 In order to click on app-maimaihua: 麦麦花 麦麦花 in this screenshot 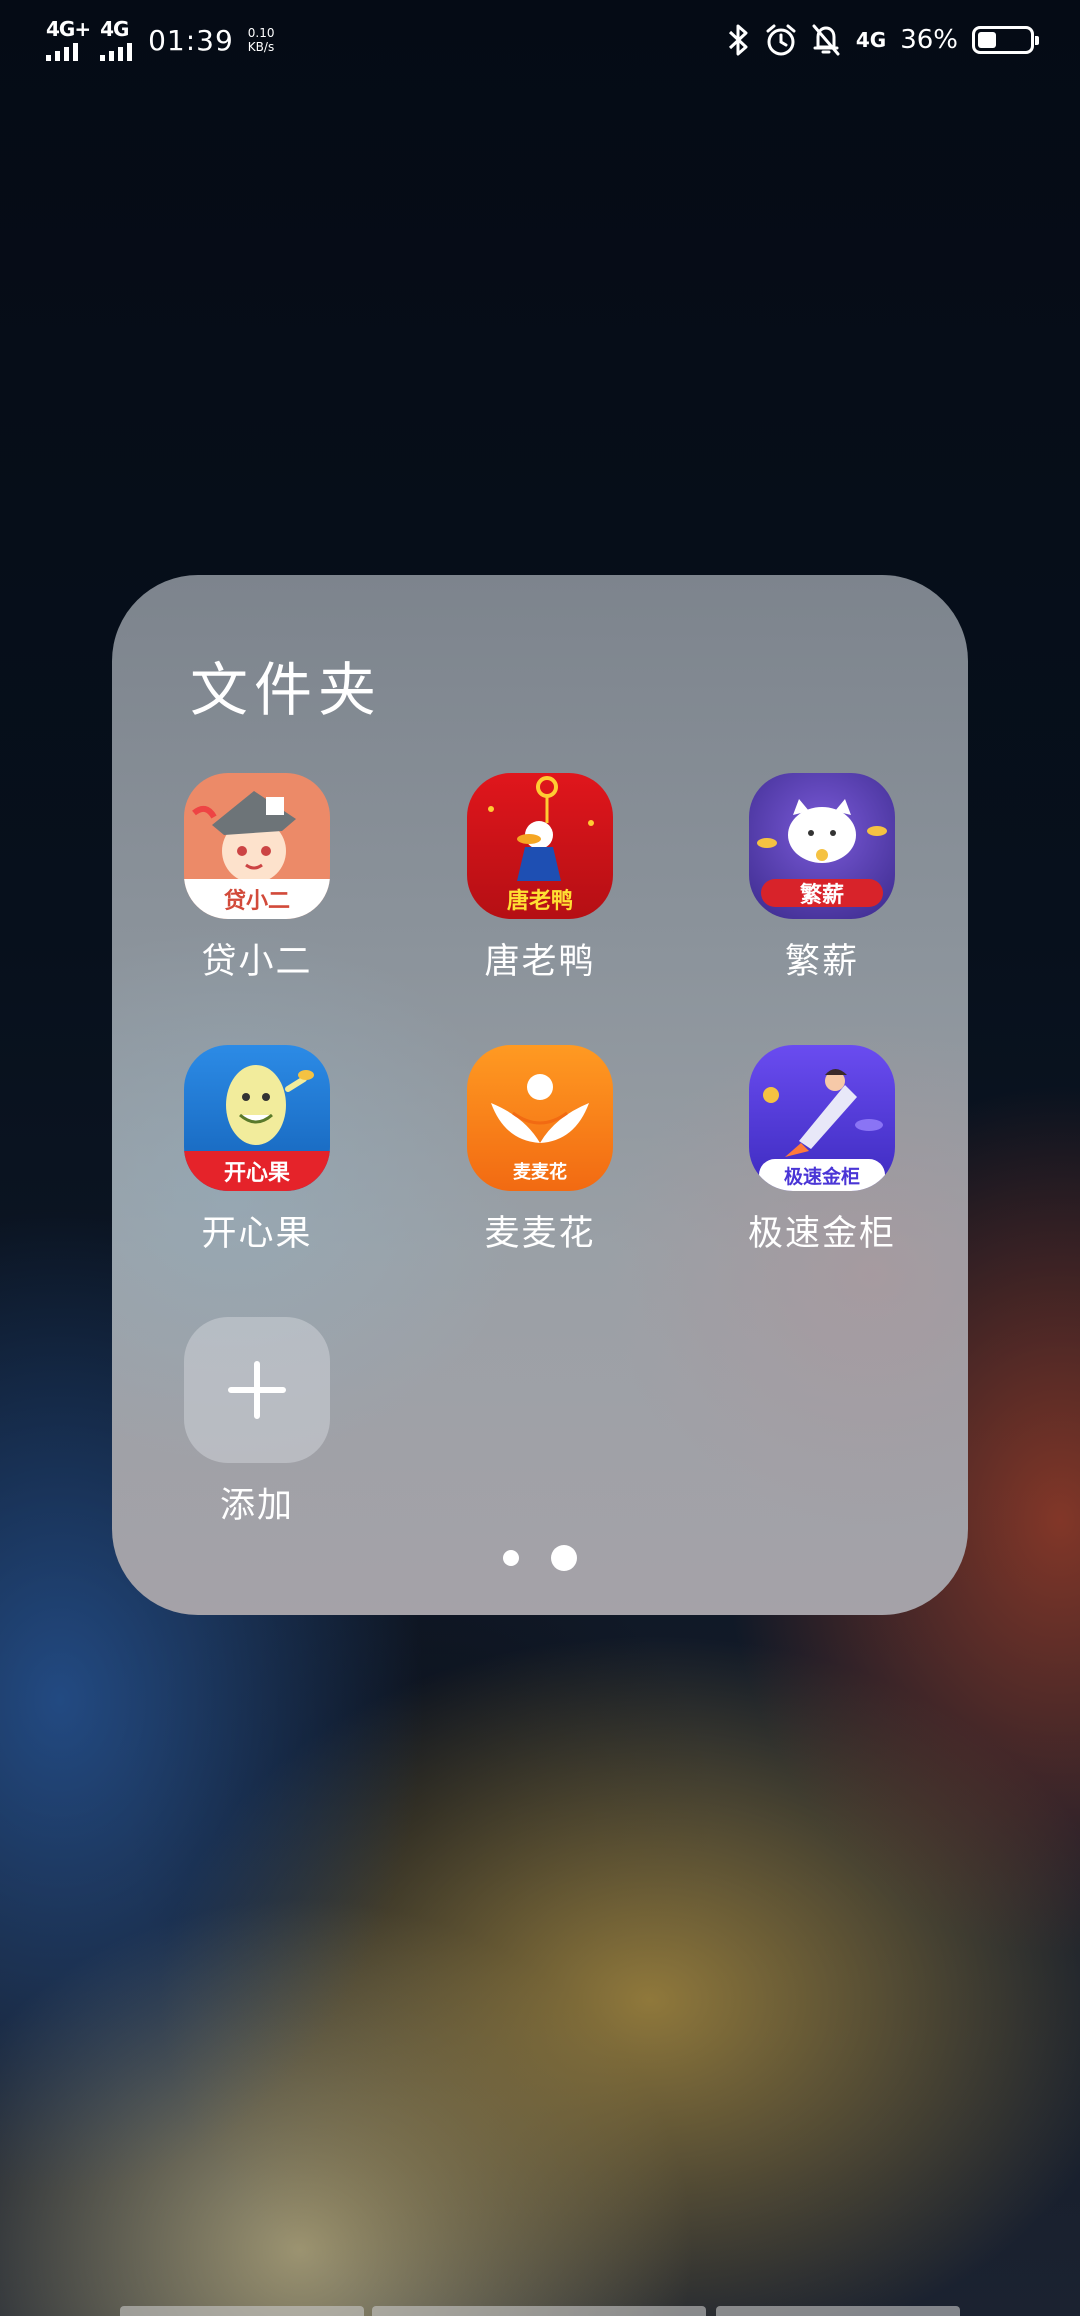, I will do `click(540, 1150)`.